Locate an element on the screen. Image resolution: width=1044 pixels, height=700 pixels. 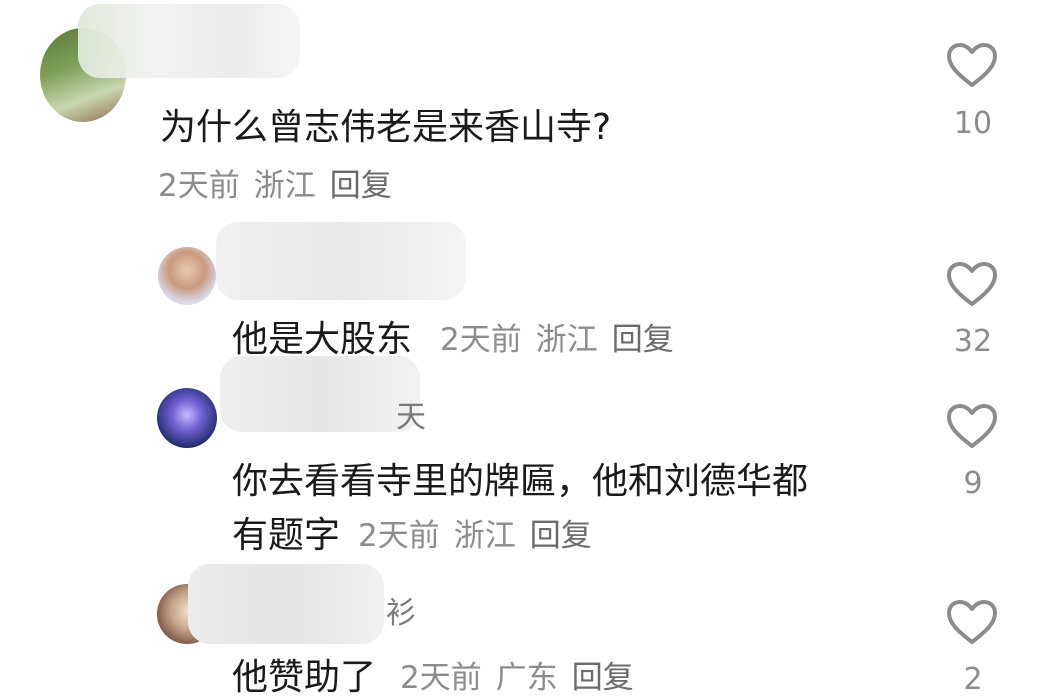
comment-text-line1: 你去看看寺里的牌匾，他和刘德华都 is located at coordinates (520, 481).